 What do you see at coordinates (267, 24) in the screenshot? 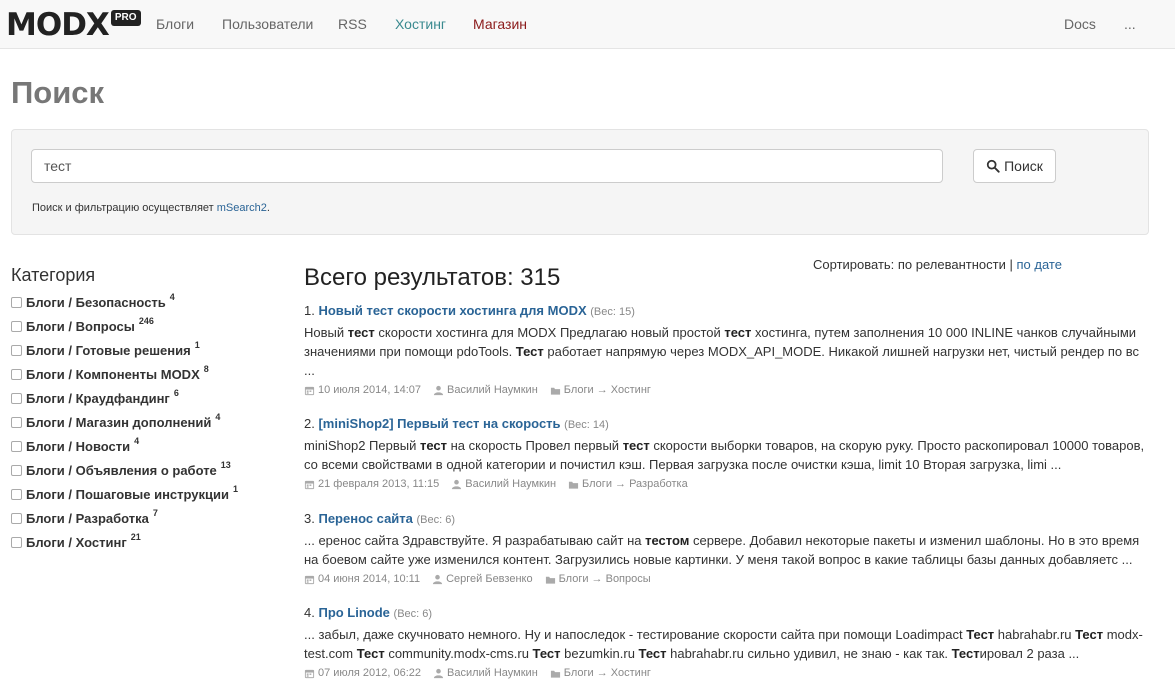
I see `nav-item-users: Пользователи` at bounding box center [267, 24].